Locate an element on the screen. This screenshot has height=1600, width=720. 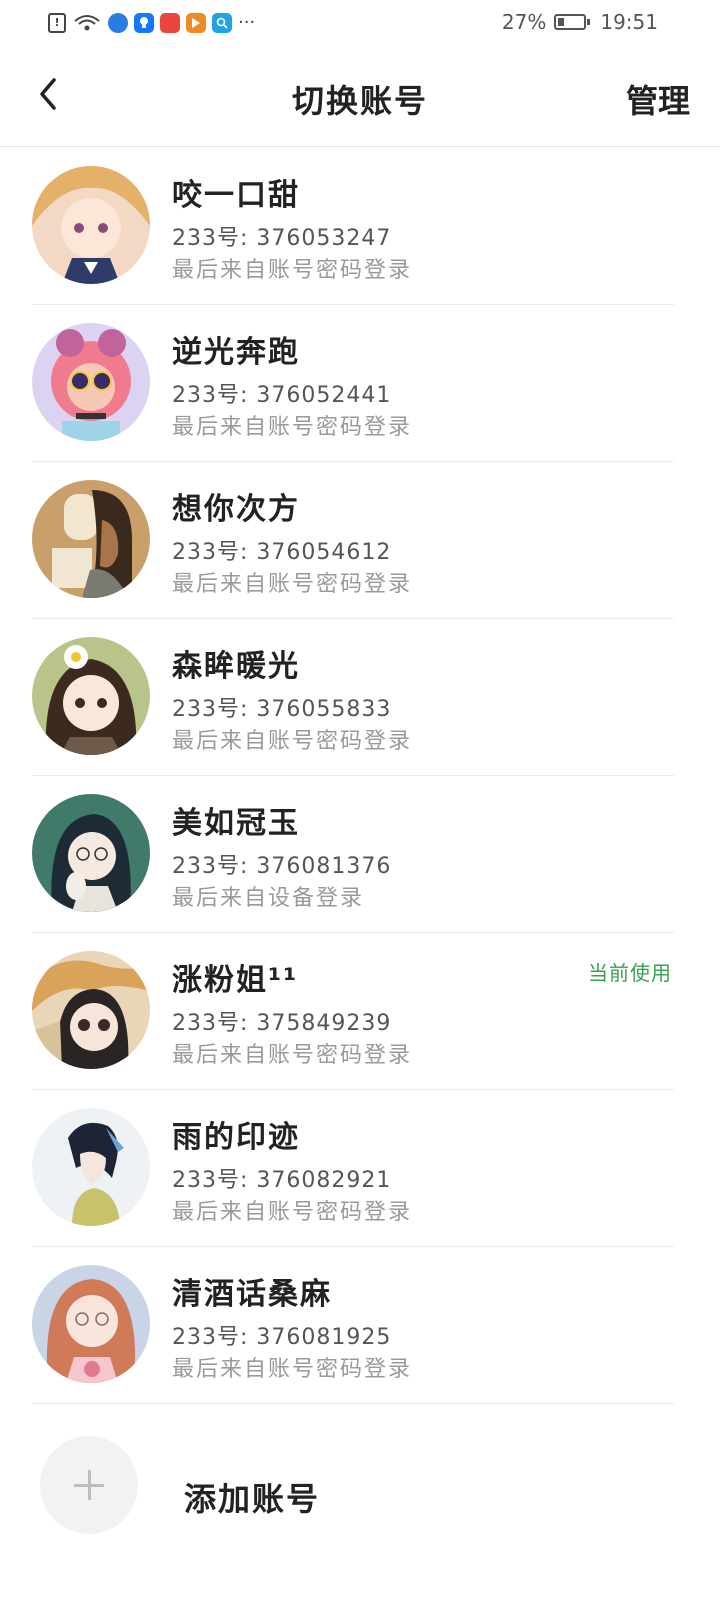
app-icon-blue is located at coordinates (118, 22).